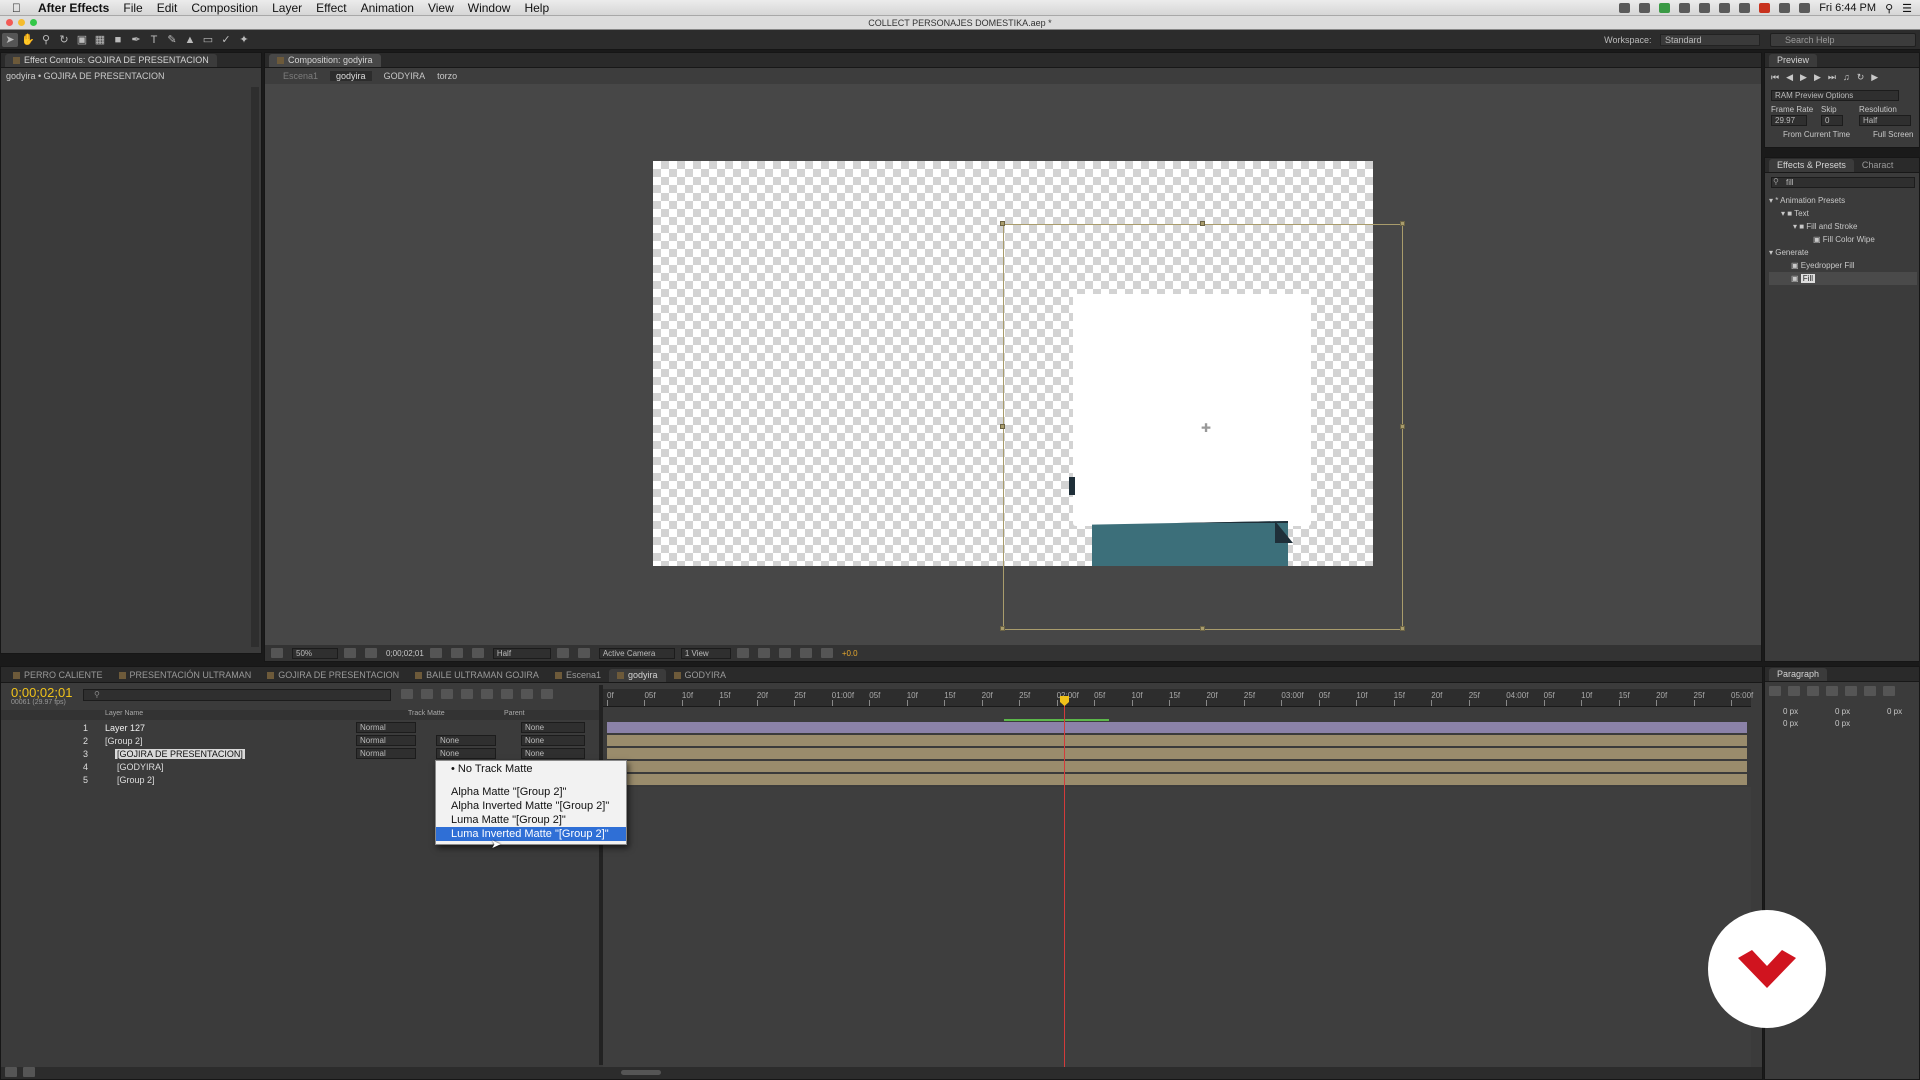  I want to click on timeline-search-input: ⚲, so click(237, 695).